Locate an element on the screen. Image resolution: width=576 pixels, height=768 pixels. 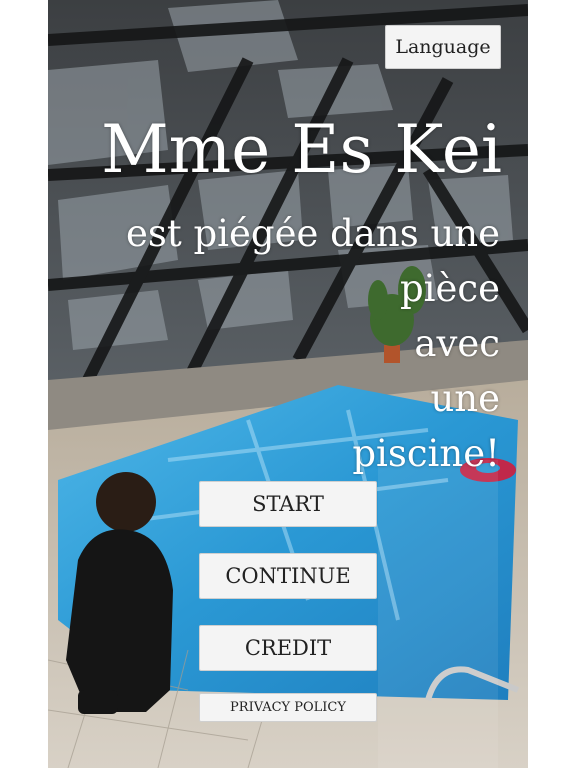
subtitle-line: est piégée dans une is located at coordinates (312, 233).